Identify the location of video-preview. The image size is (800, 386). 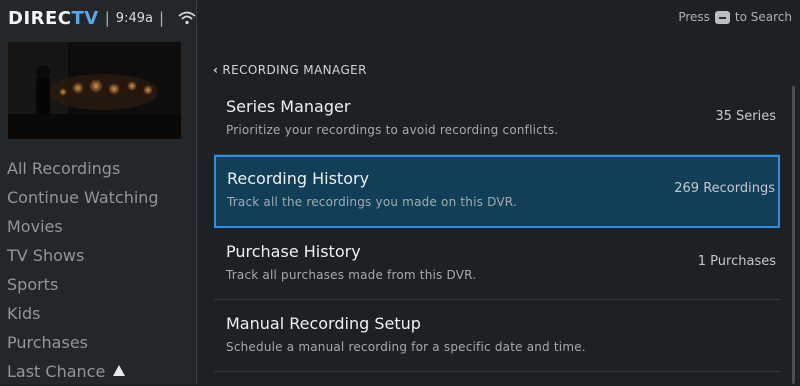
(94, 90).